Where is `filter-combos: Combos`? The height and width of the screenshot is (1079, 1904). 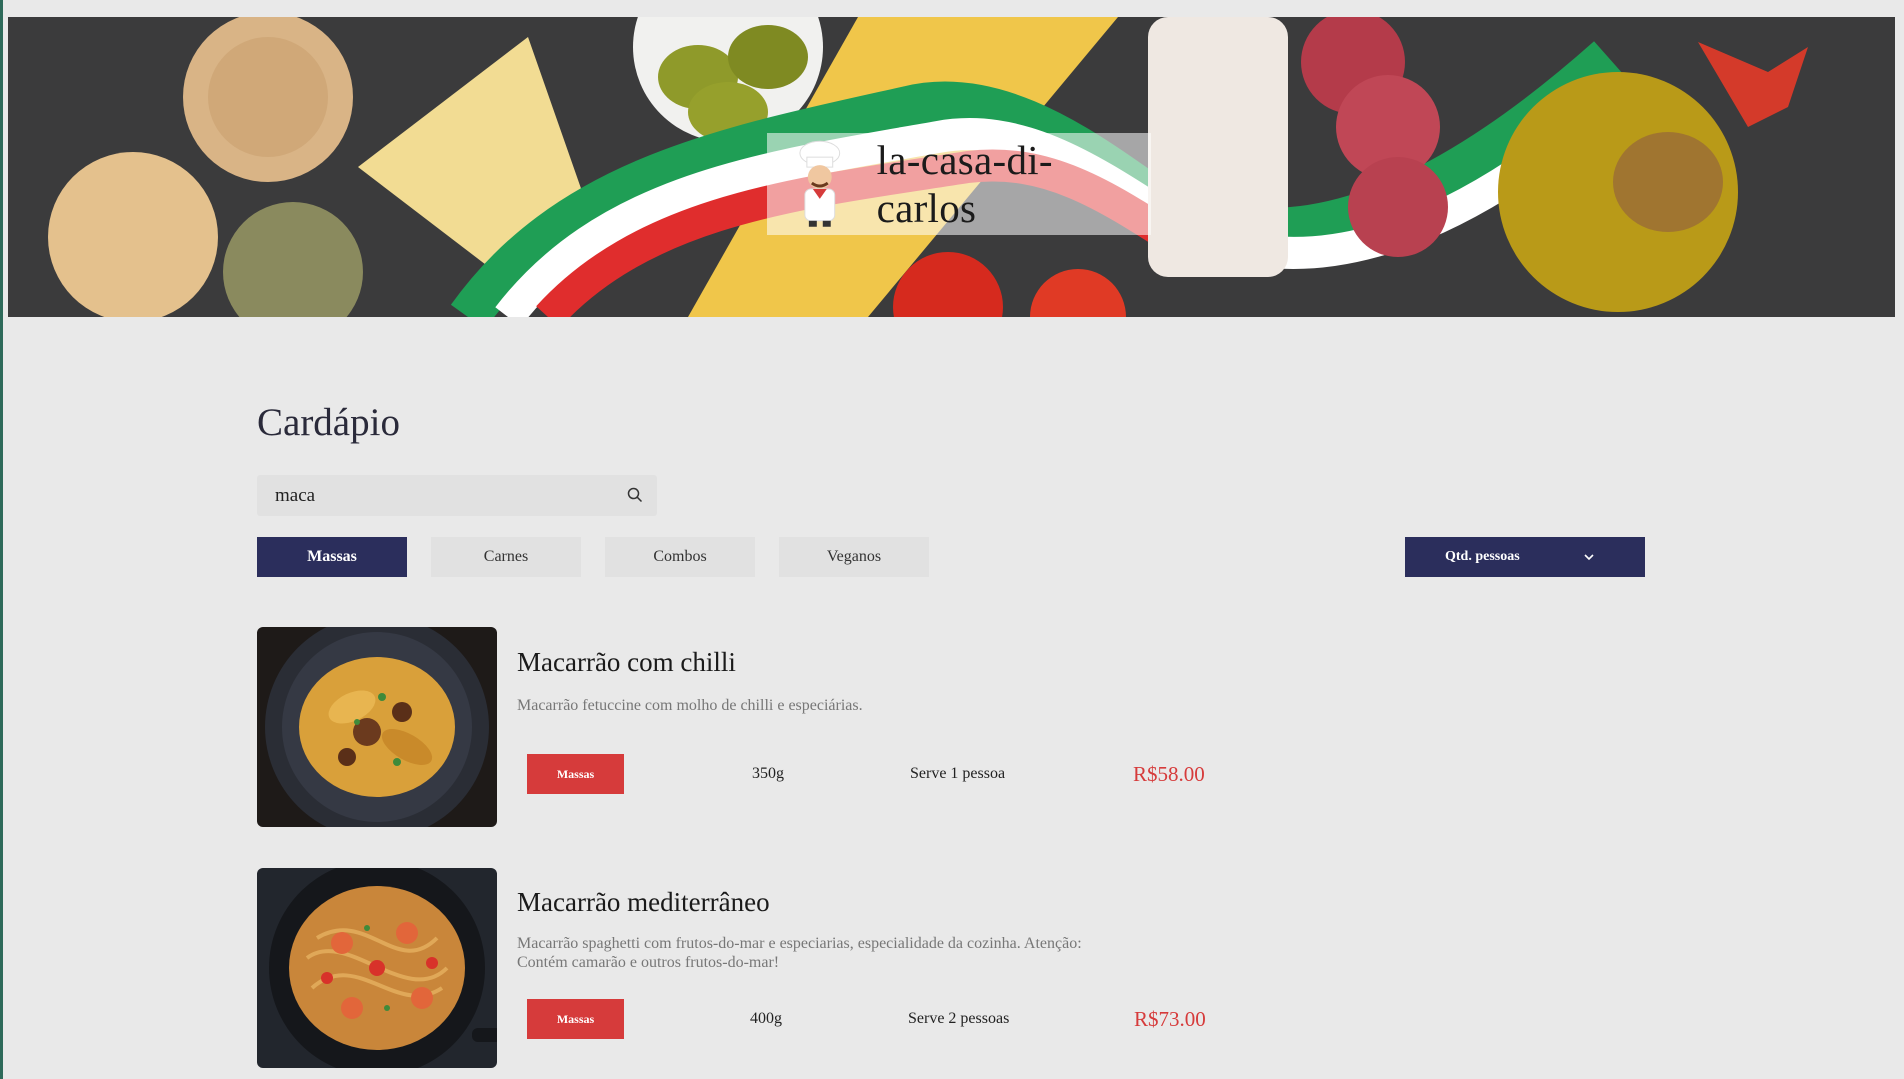 filter-combos: Combos is located at coordinates (680, 557).